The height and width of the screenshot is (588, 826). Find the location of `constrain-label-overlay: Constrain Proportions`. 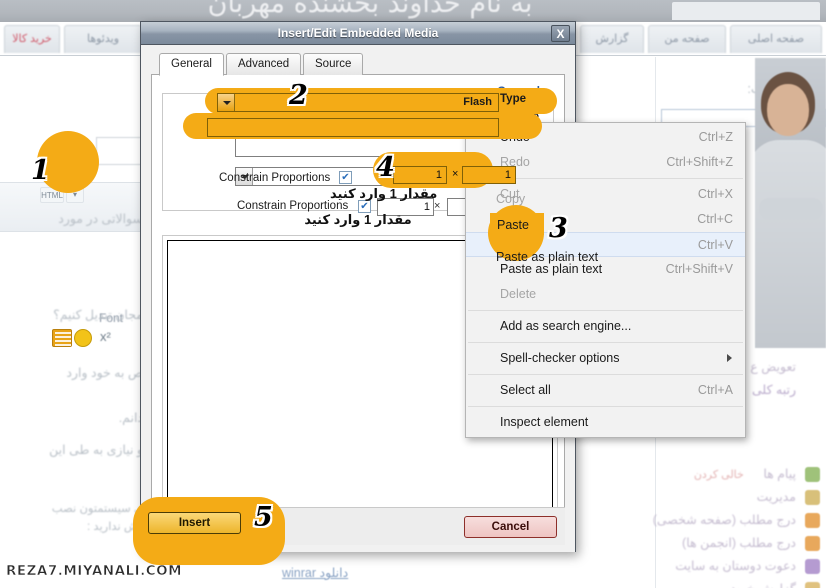

constrain-label-overlay: Constrain Proportions is located at coordinates (275, 178).